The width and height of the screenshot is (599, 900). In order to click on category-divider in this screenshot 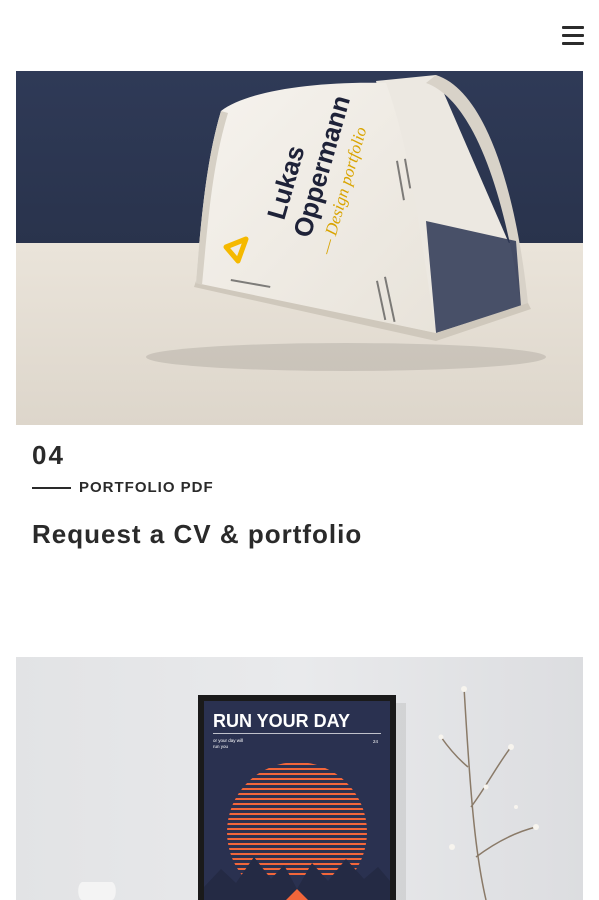, I will do `click(51, 488)`.